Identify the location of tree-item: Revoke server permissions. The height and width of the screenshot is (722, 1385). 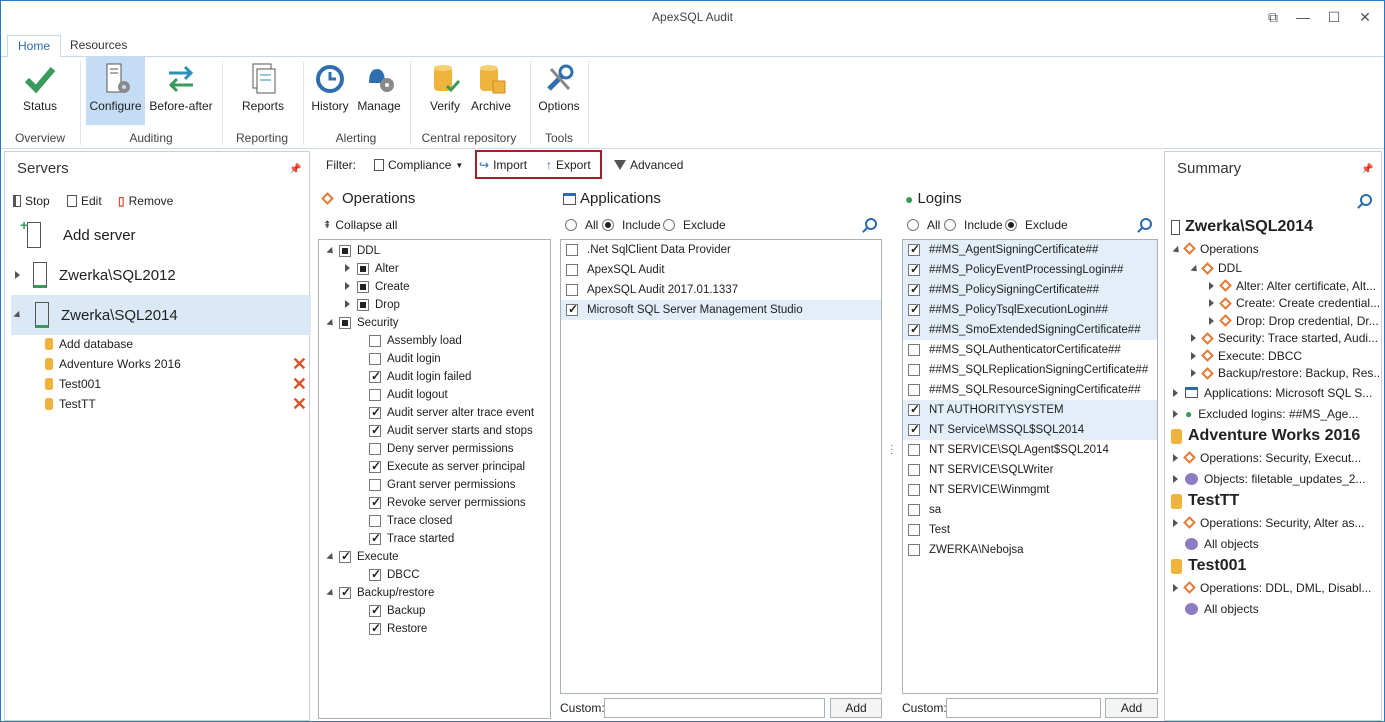
(434, 503).